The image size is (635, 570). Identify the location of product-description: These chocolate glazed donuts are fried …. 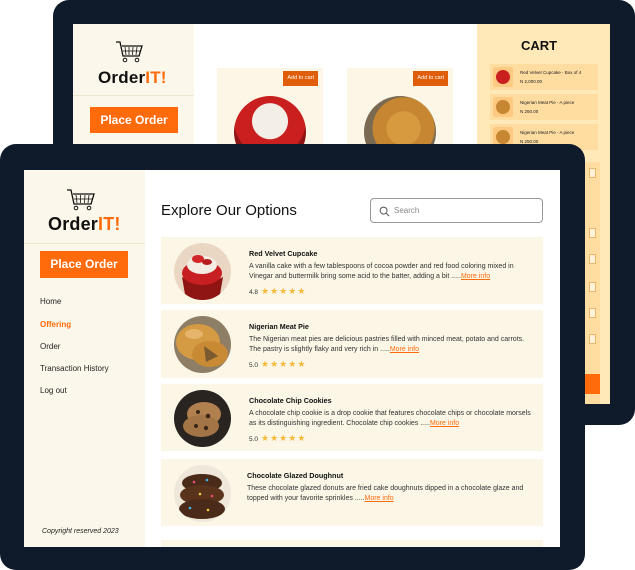
(385, 493).